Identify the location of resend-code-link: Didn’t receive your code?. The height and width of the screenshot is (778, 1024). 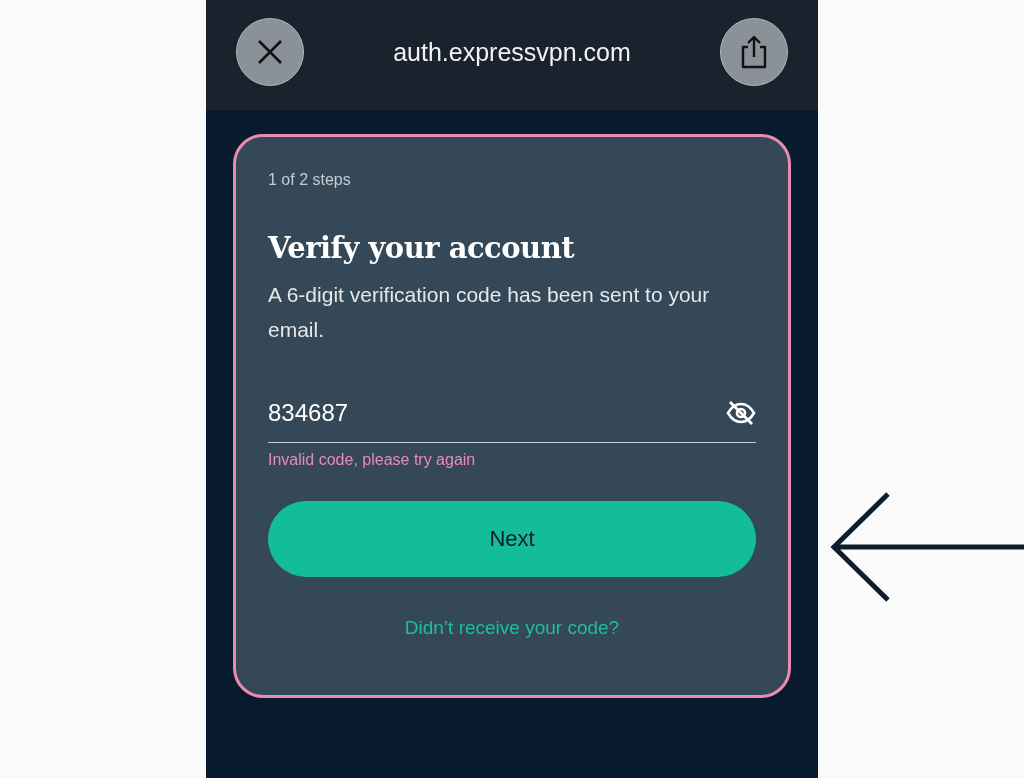
(512, 628).